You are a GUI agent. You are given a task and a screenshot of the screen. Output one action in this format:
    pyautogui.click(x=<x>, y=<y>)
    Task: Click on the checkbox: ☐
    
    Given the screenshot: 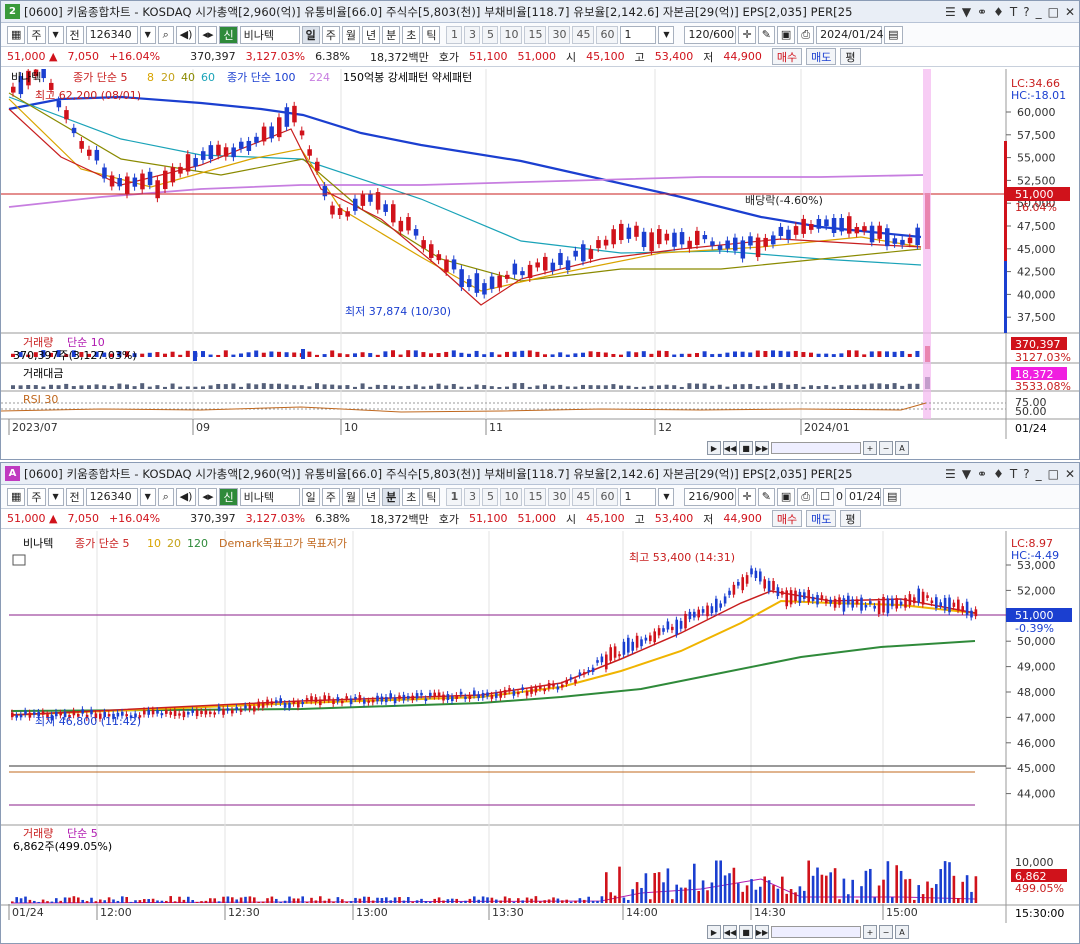 What is the action you would take?
    pyautogui.click(x=825, y=496)
    